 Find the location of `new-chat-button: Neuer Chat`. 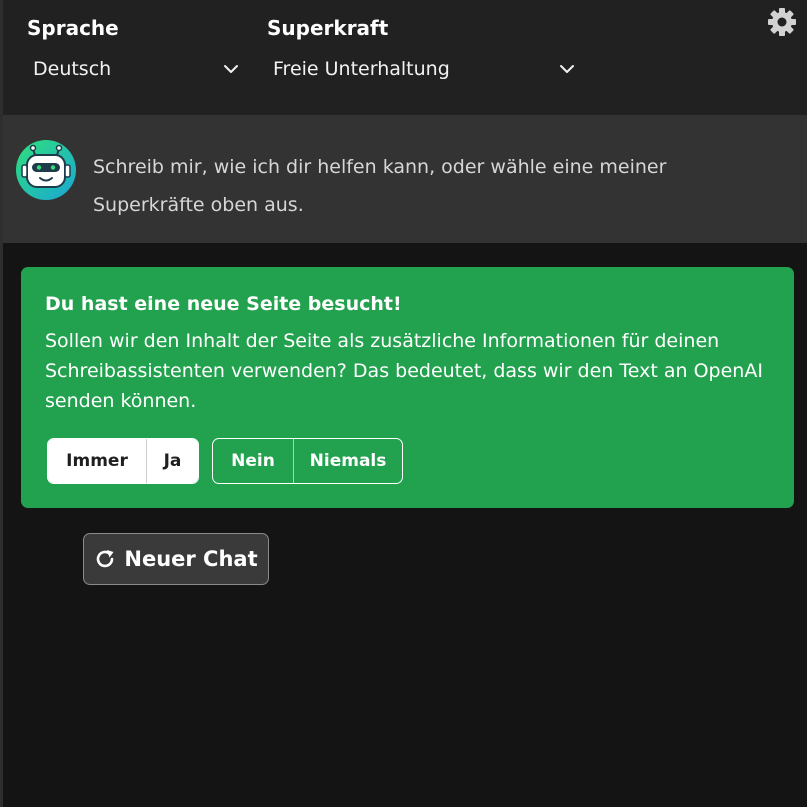

new-chat-button: Neuer Chat is located at coordinates (176, 559).